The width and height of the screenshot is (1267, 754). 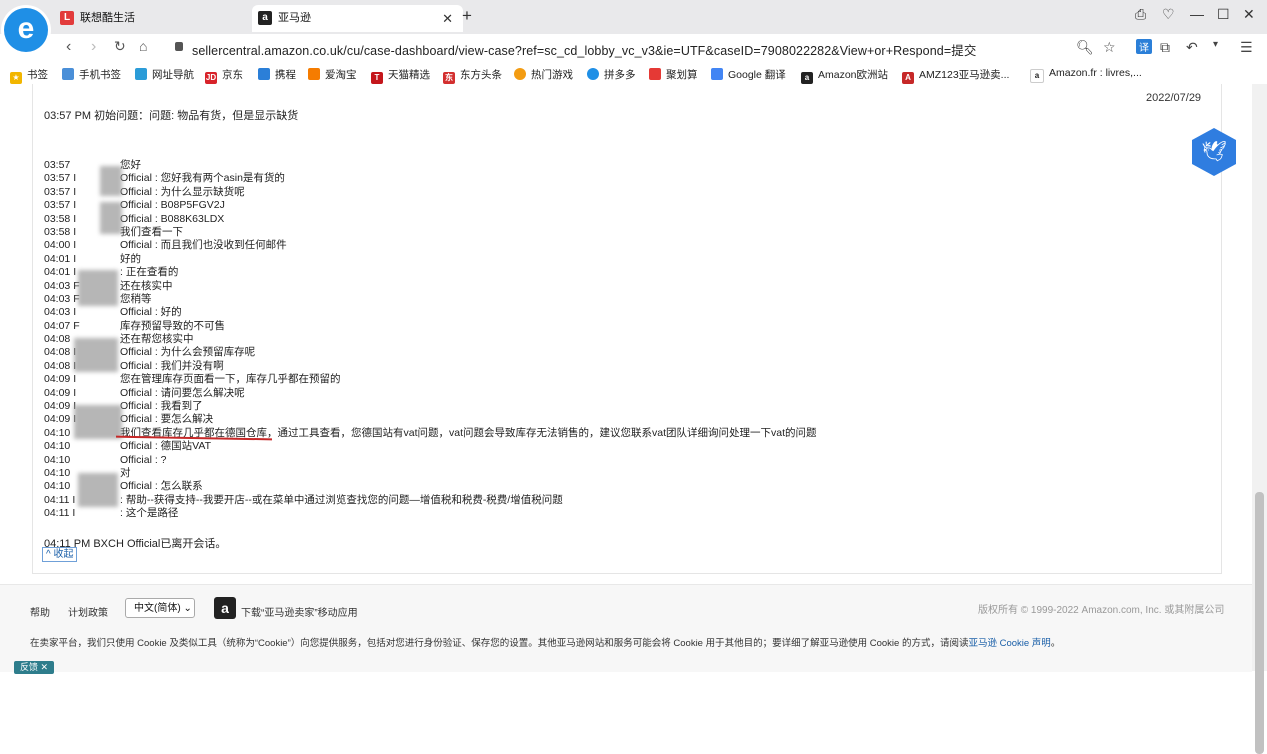 I want to click on bookmark-item: Google 翻译, so click(x=748, y=74).